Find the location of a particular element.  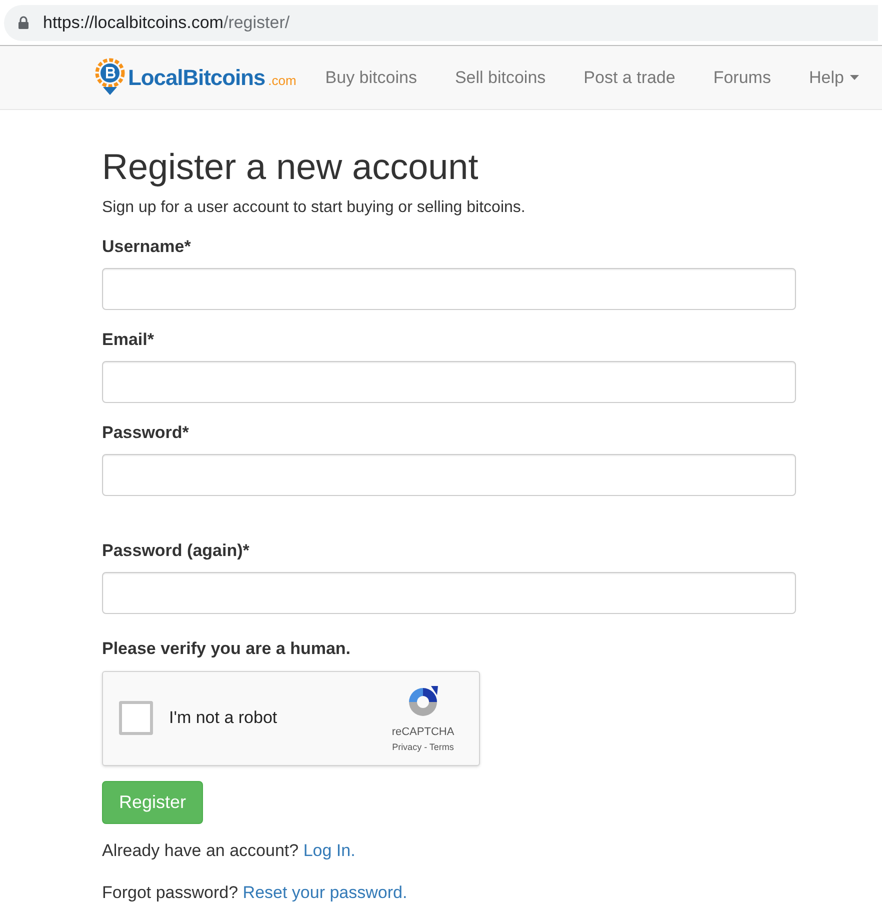

footer-link: Reset your password. is located at coordinates (325, 892).